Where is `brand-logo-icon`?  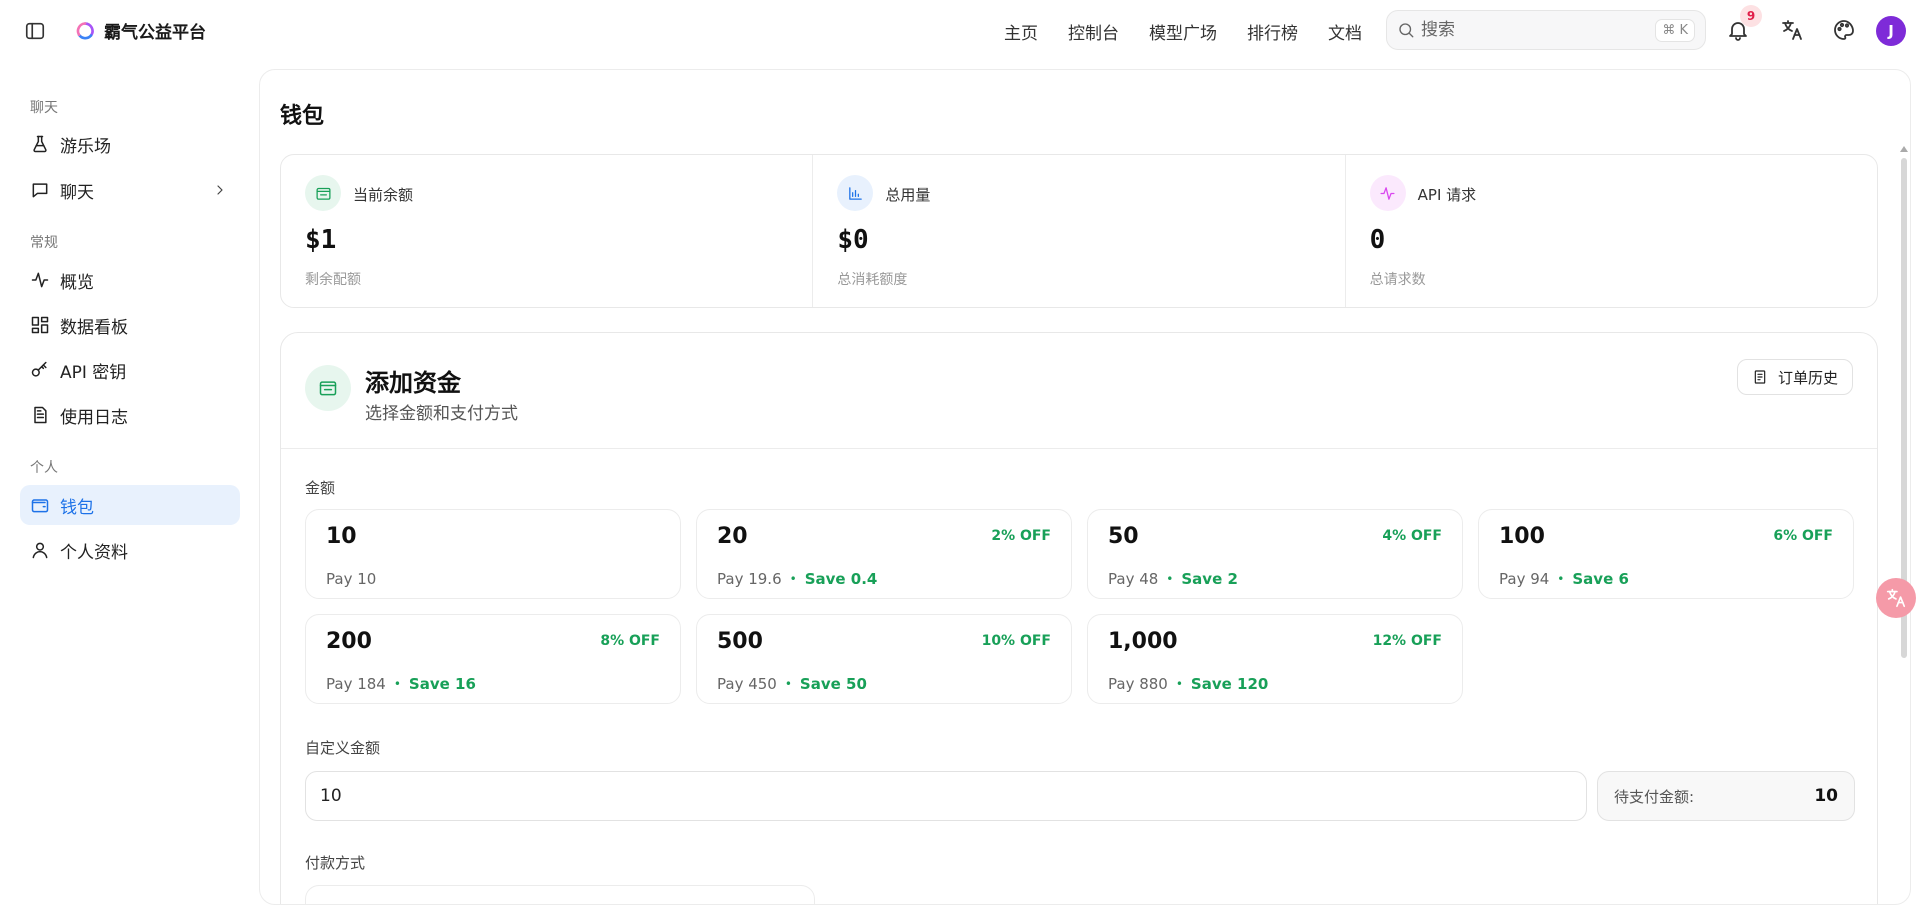 brand-logo-icon is located at coordinates (85, 30).